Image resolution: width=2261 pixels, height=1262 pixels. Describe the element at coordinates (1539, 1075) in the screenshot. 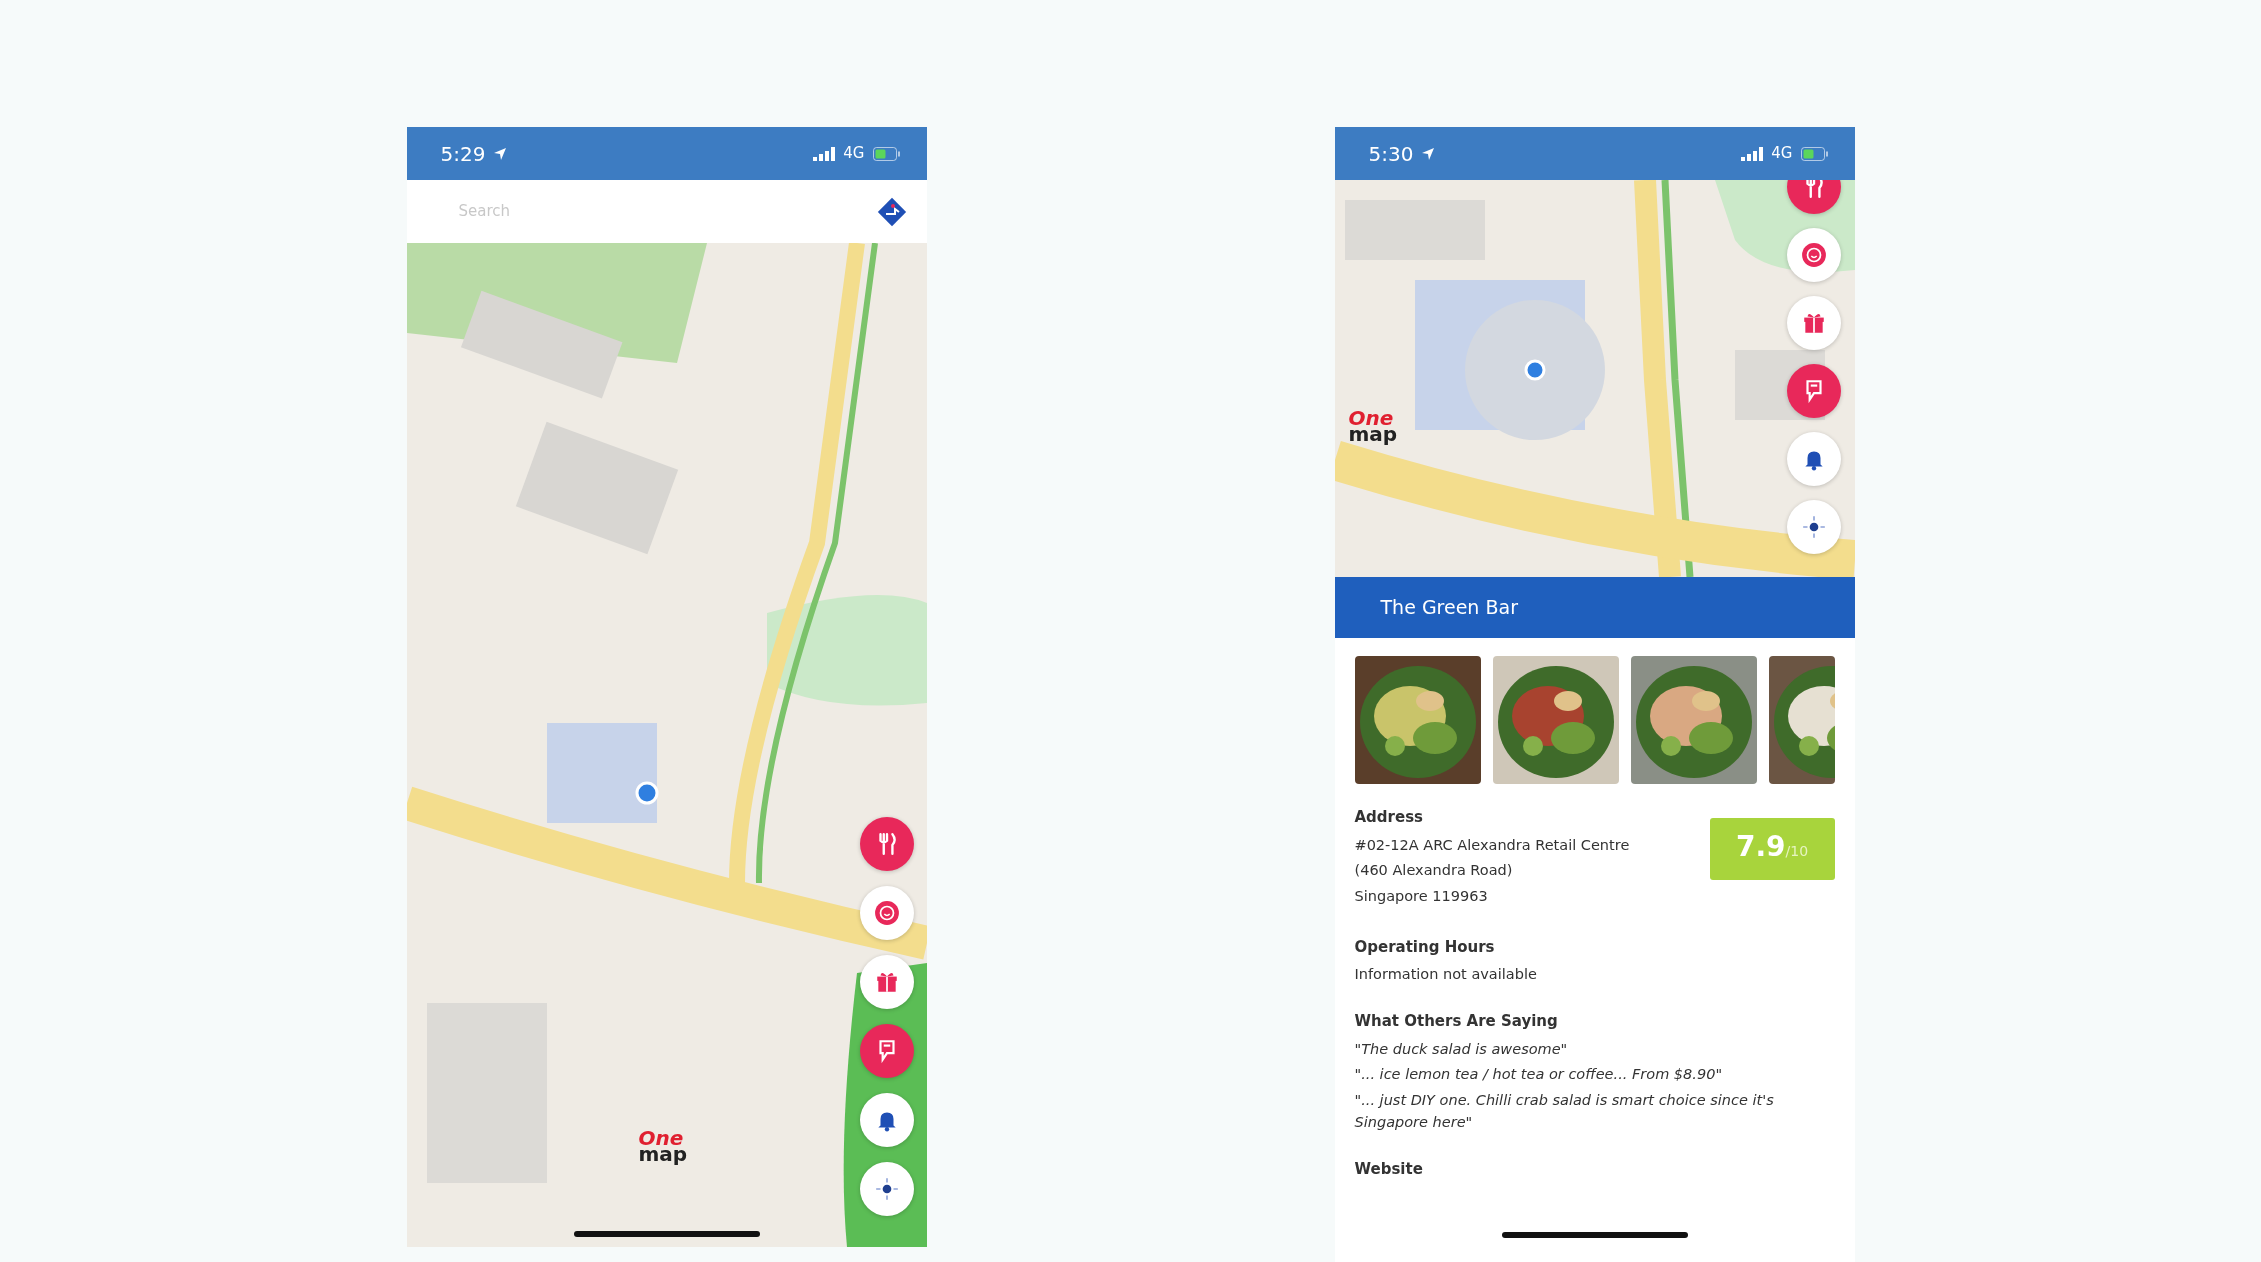

I see `review-quote: "... ice lemon tea / hot tea or coffee... From $8.90"` at that location.